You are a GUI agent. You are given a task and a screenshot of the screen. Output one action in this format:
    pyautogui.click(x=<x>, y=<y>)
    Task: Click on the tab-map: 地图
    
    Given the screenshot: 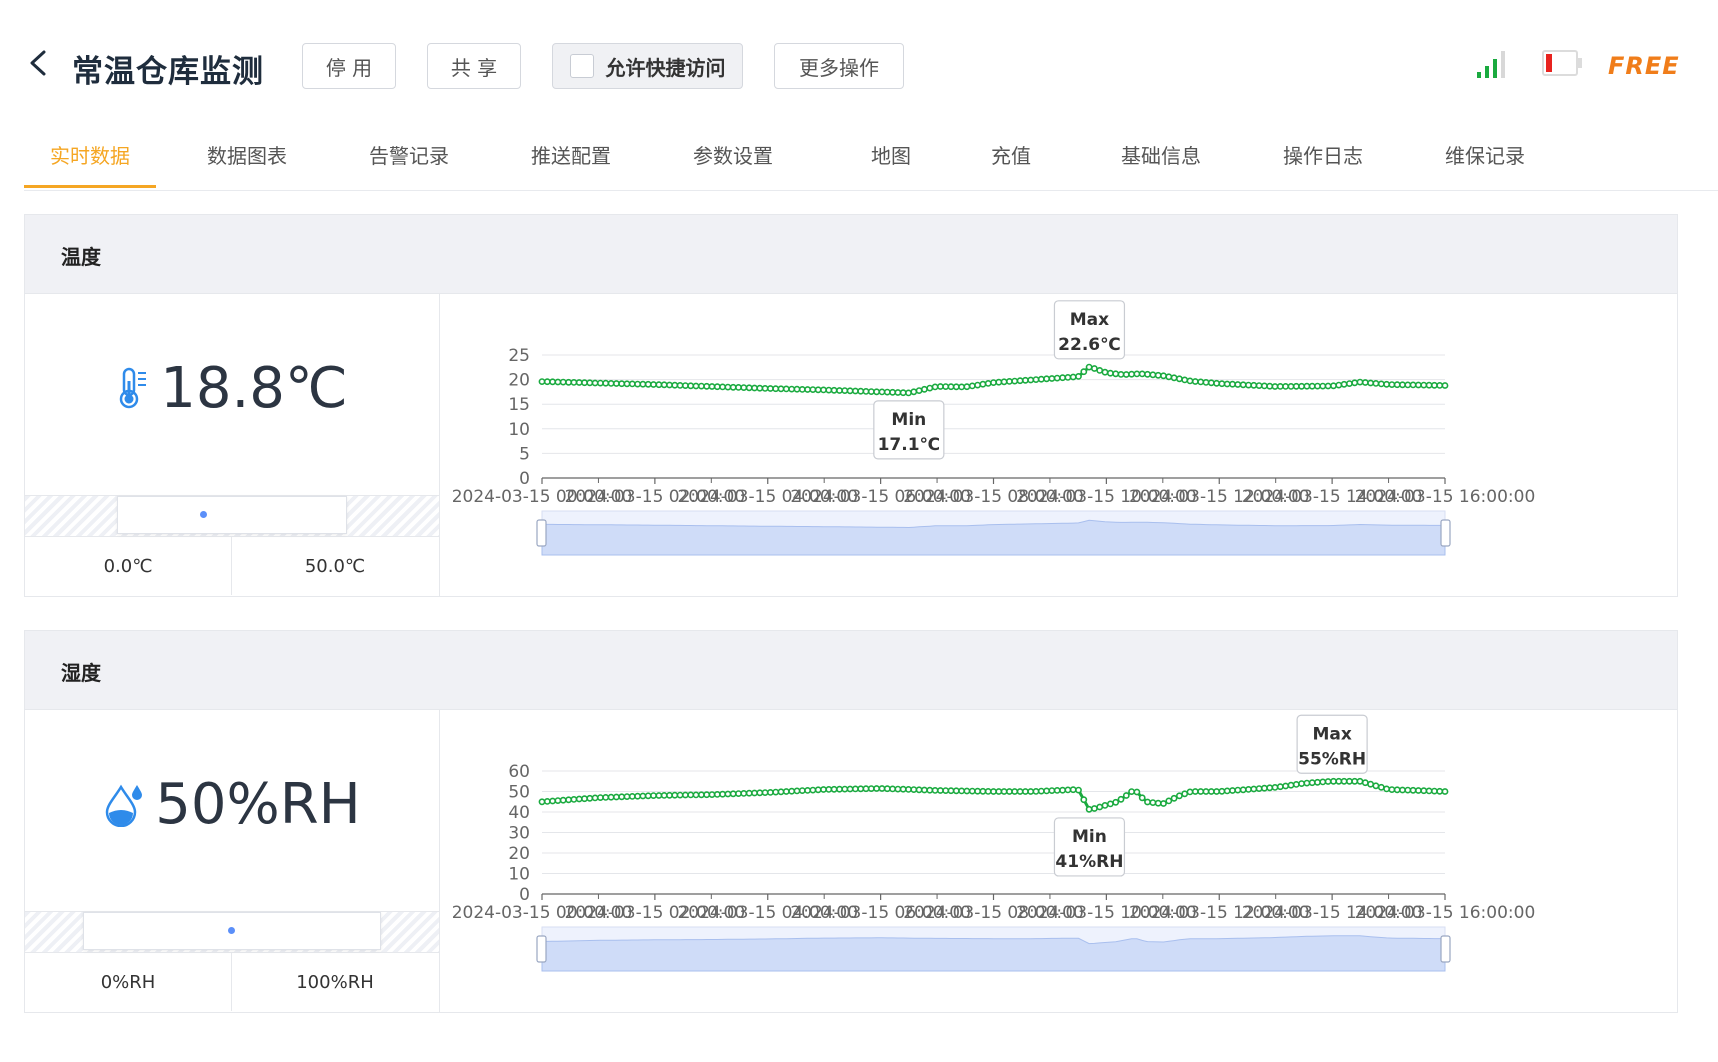 What is the action you would take?
    pyautogui.click(x=891, y=164)
    